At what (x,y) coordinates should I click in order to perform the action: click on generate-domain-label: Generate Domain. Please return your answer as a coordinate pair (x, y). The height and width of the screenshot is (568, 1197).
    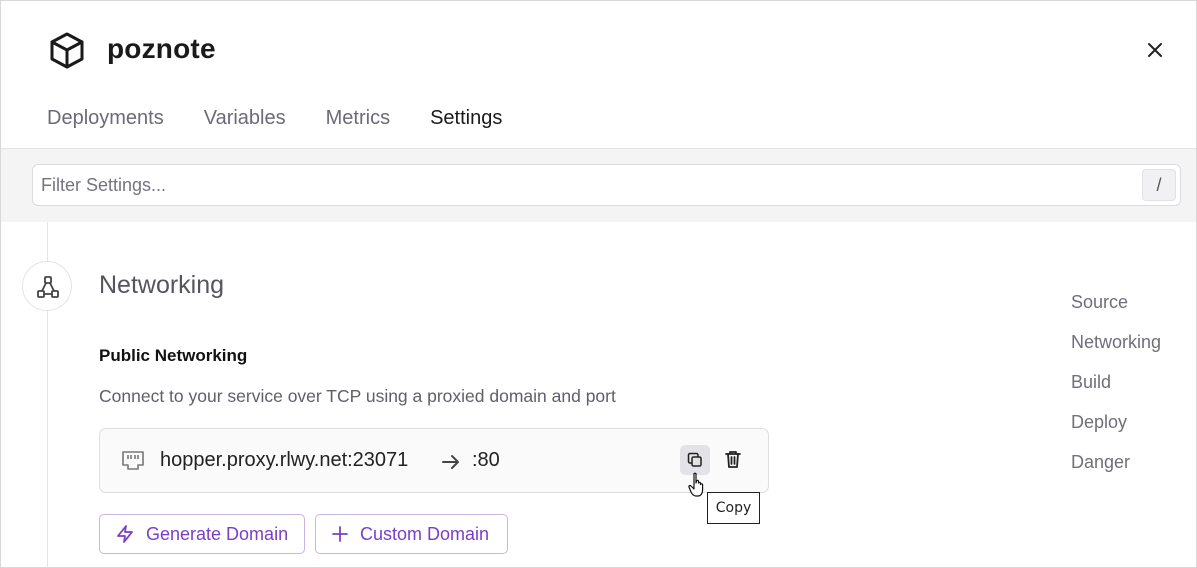
    Looking at the image, I should click on (217, 533).